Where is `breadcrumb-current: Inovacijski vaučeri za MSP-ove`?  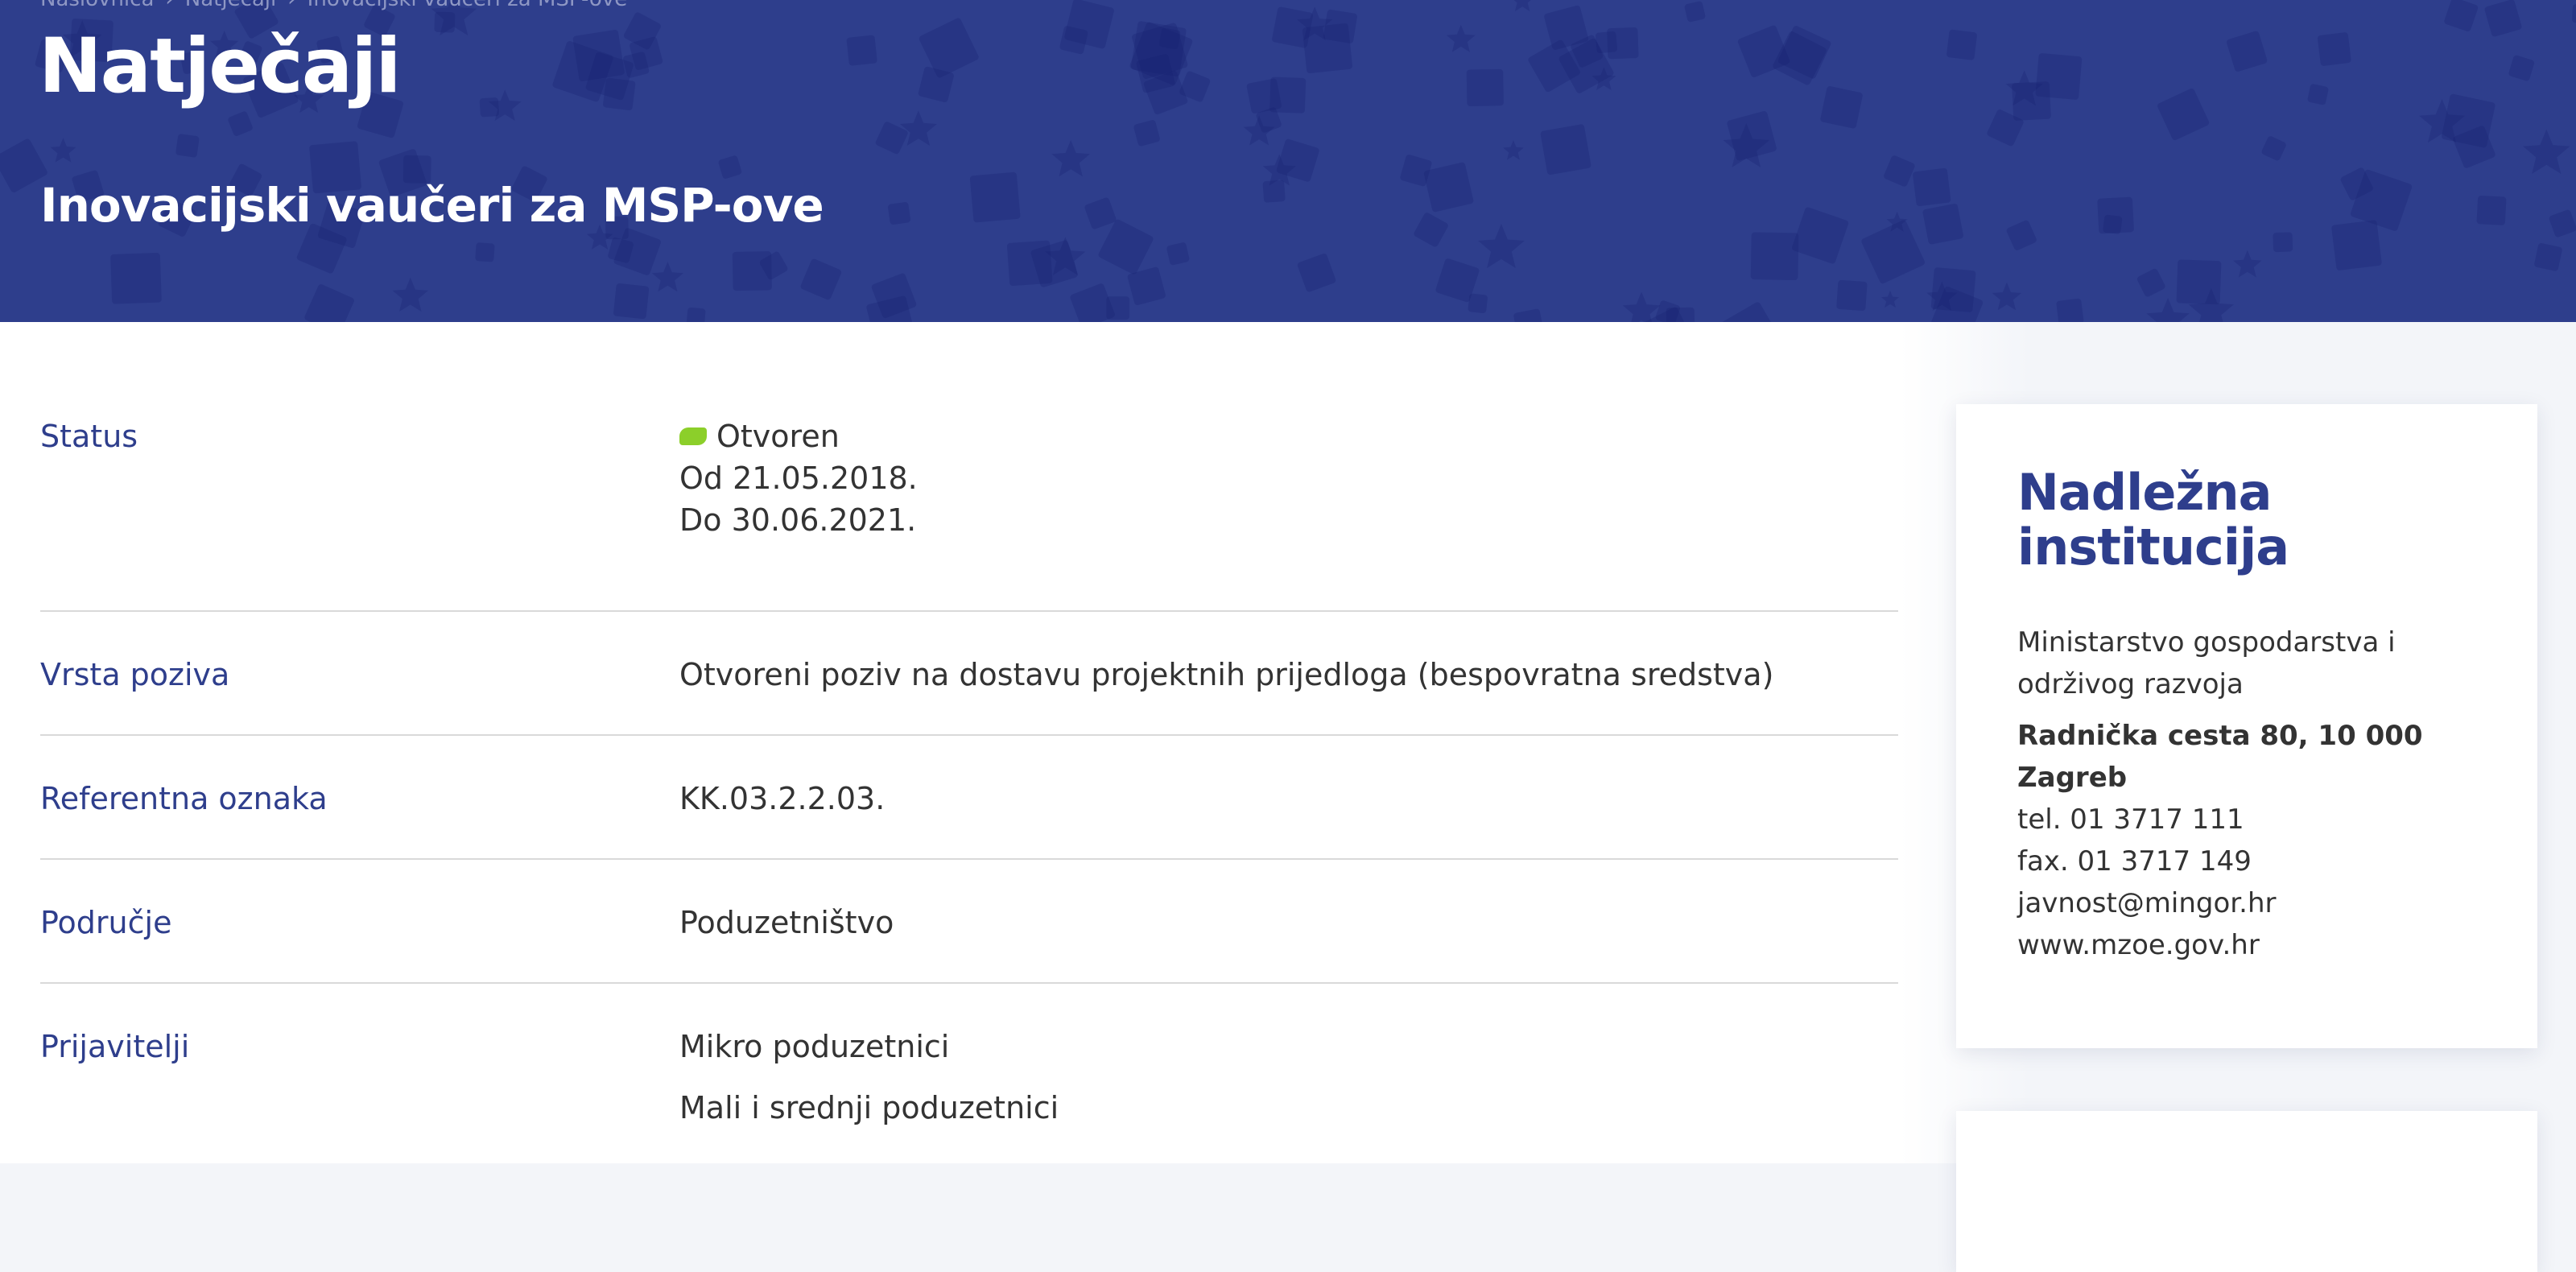
breadcrumb-current: Inovacijski vaučeri za MSP-ove is located at coordinates (468, 5).